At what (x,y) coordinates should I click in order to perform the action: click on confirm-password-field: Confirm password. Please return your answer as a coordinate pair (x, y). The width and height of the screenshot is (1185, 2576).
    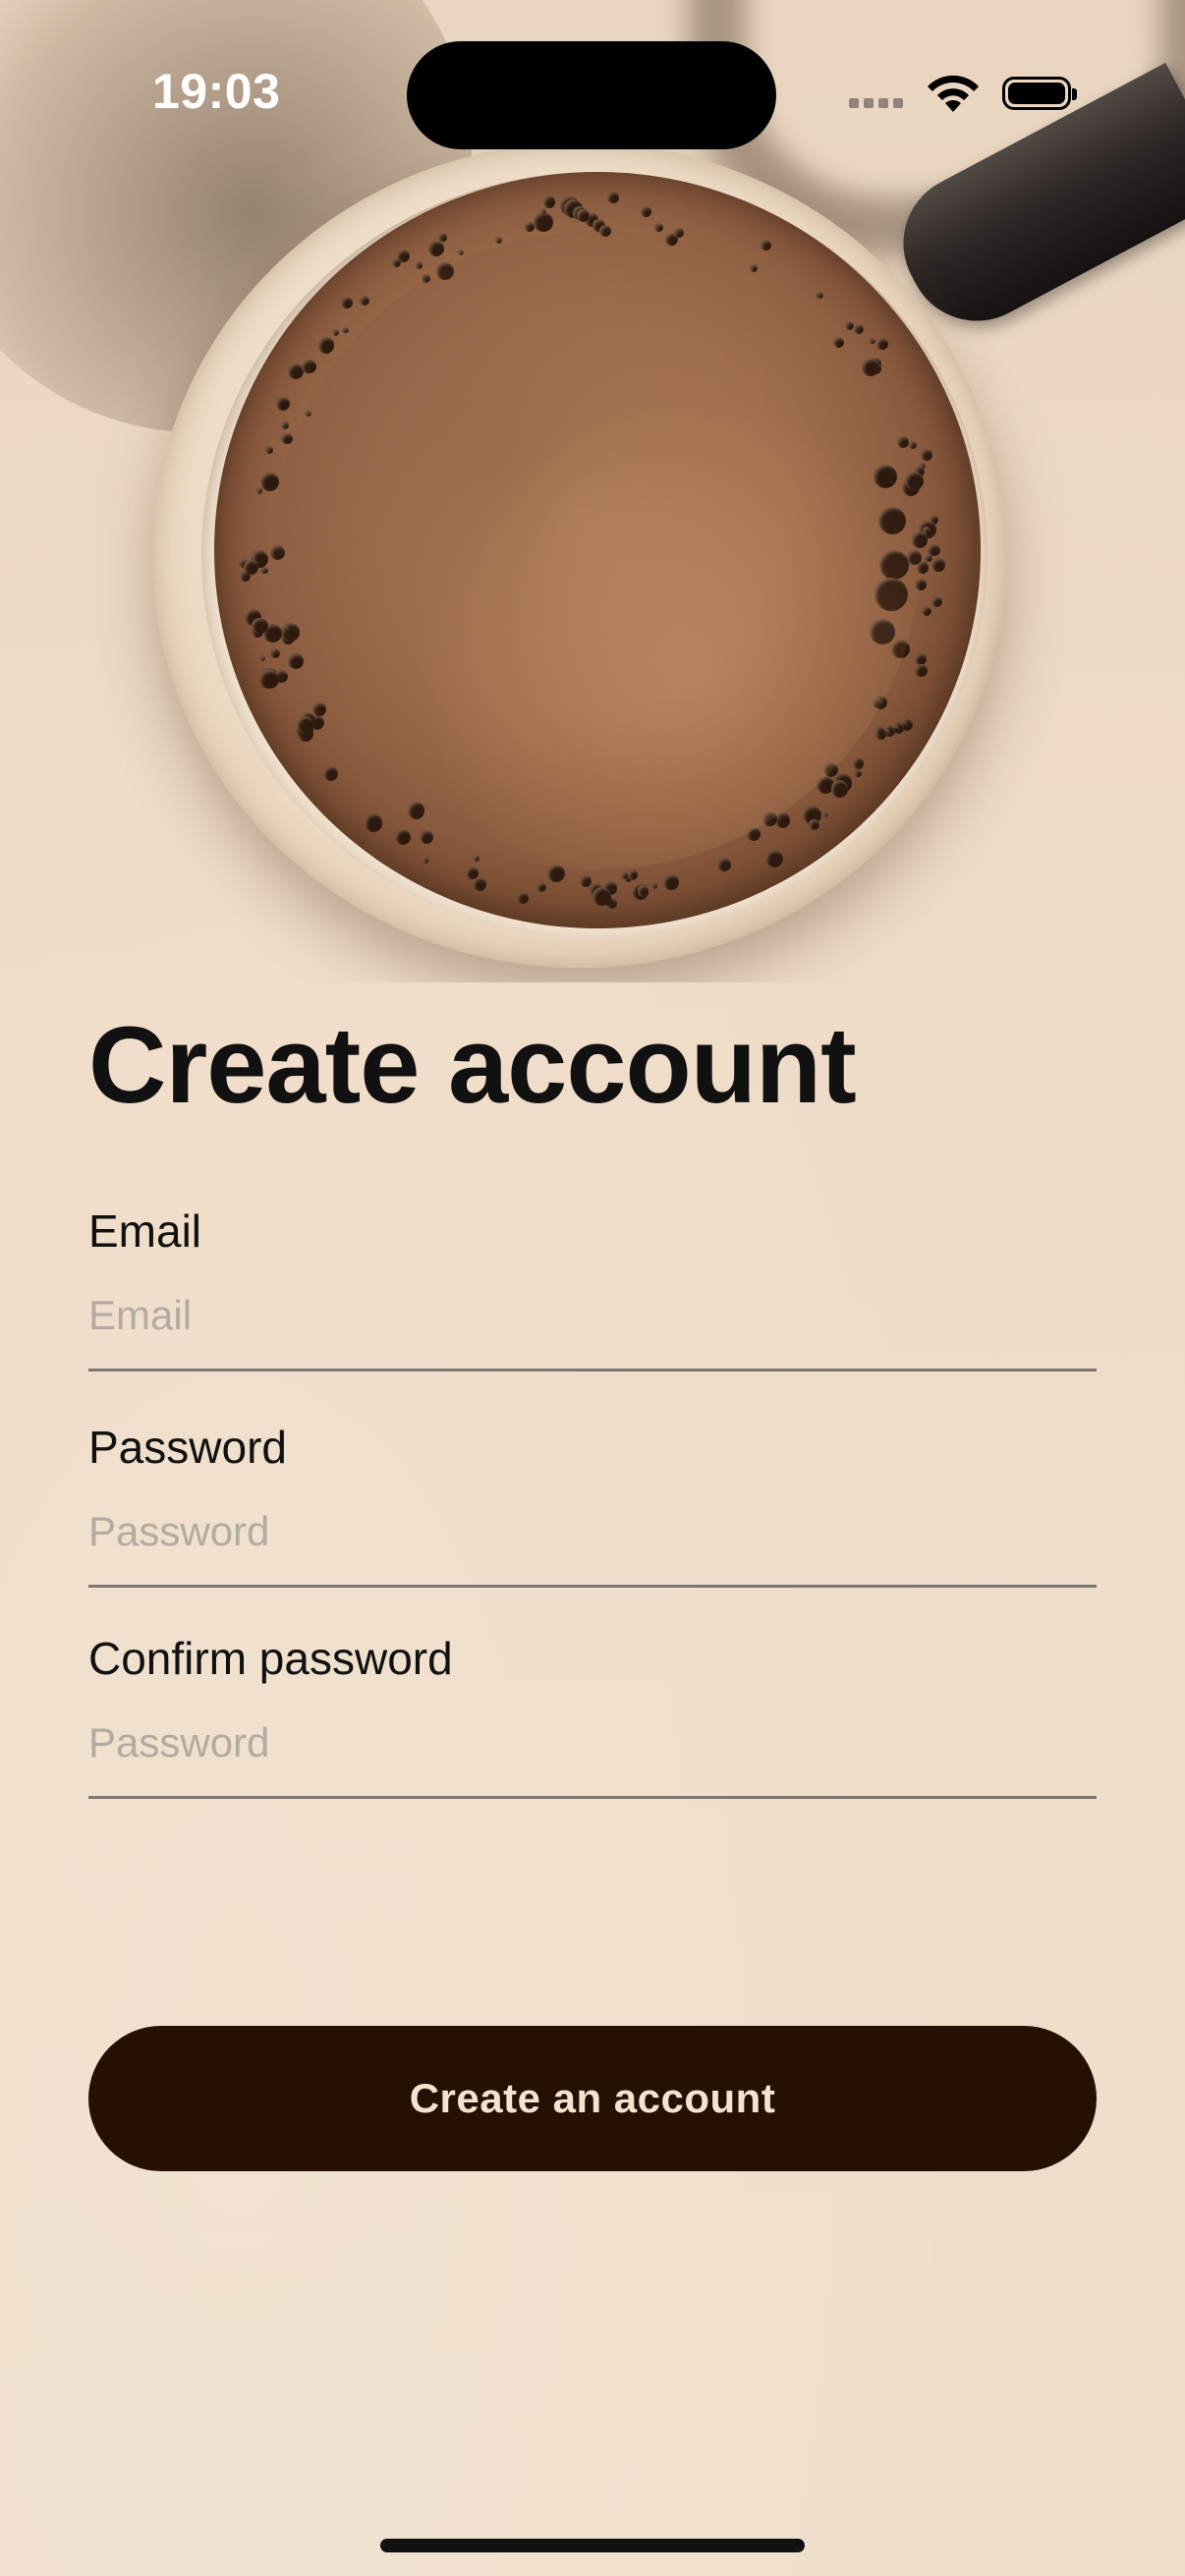
    Looking at the image, I should click on (592, 1715).